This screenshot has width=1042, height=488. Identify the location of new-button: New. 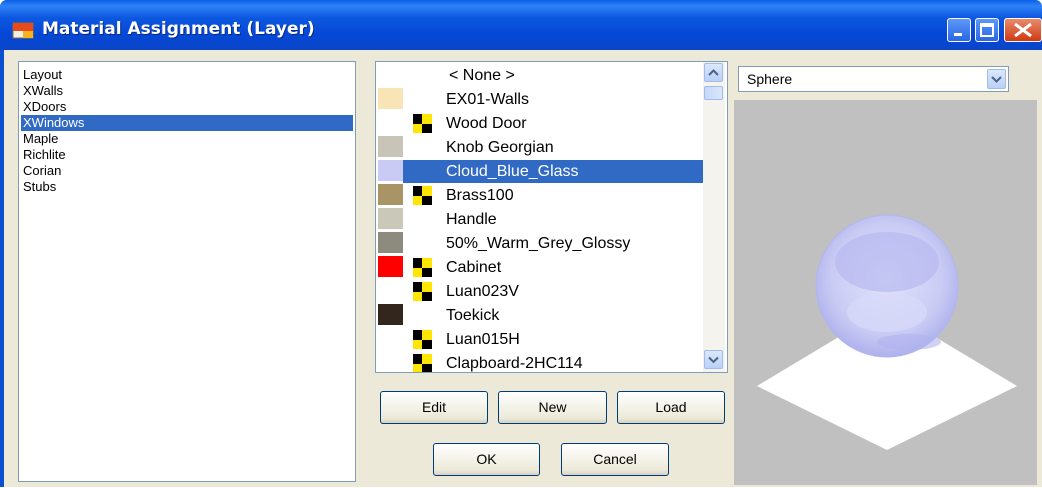
(552, 407).